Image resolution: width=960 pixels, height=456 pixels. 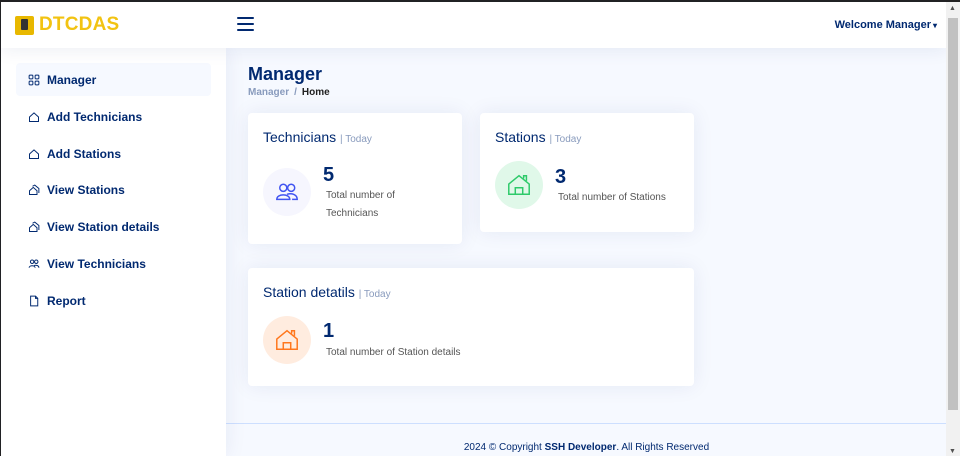 I want to click on technicians-count: 5, so click(x=329, y=175).